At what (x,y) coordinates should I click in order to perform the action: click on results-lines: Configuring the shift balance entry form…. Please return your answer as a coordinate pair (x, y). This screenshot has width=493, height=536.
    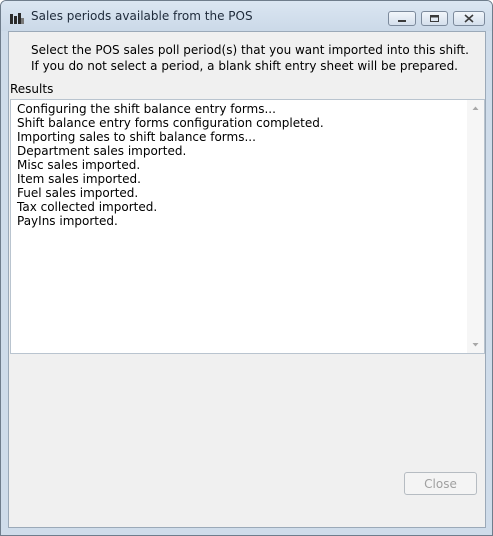
    Looking at the image, I should click on (170, 165).